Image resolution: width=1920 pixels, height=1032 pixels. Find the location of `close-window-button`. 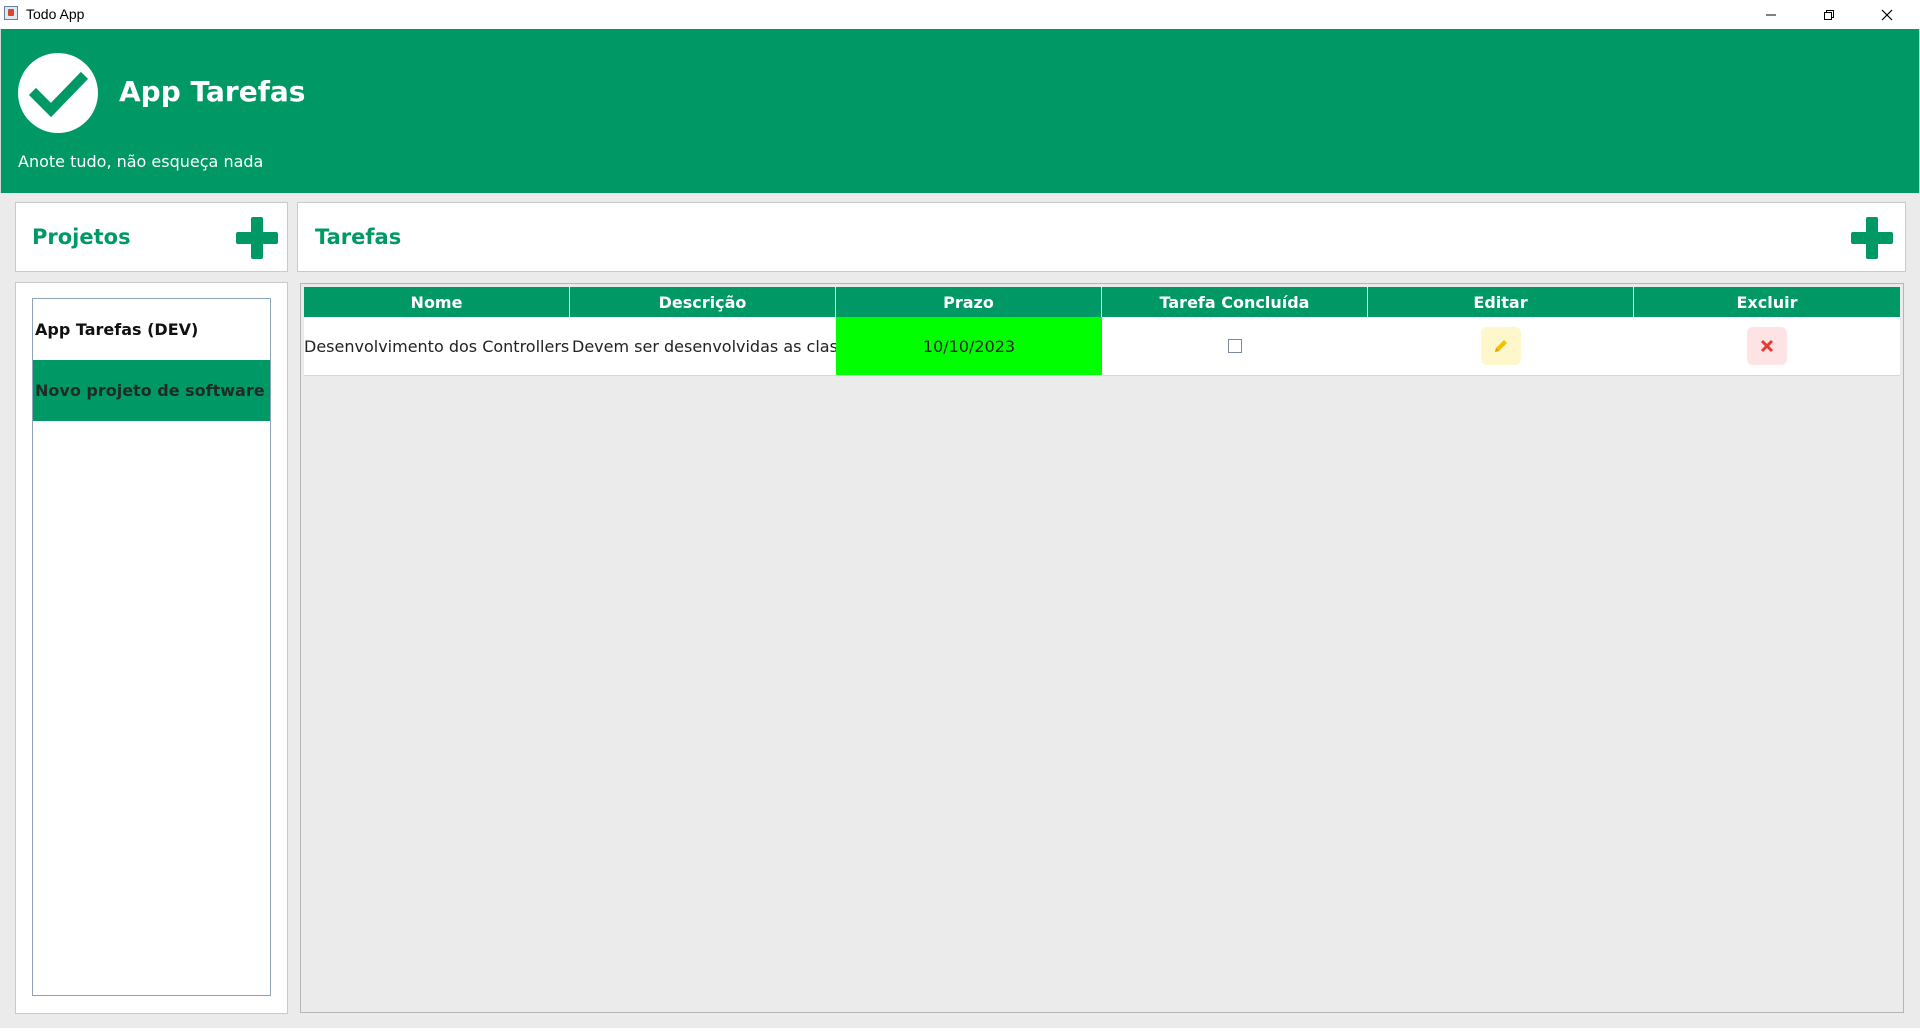

close-window-button is located at coordinates (1887, 14).